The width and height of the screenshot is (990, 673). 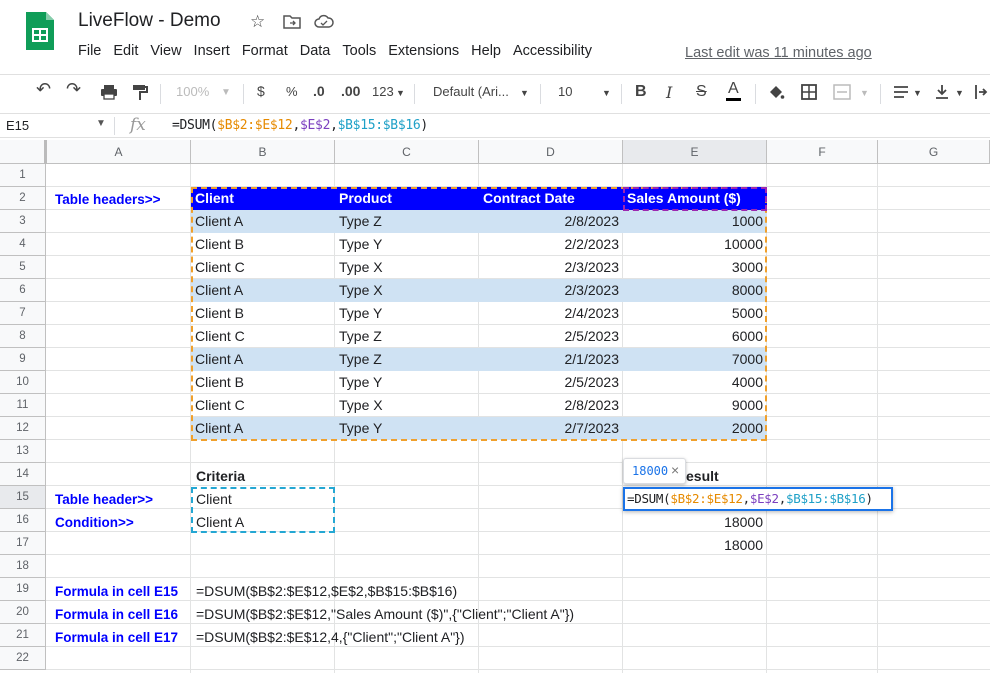 I want to click on borders-icon, so click(x=809, y=92).